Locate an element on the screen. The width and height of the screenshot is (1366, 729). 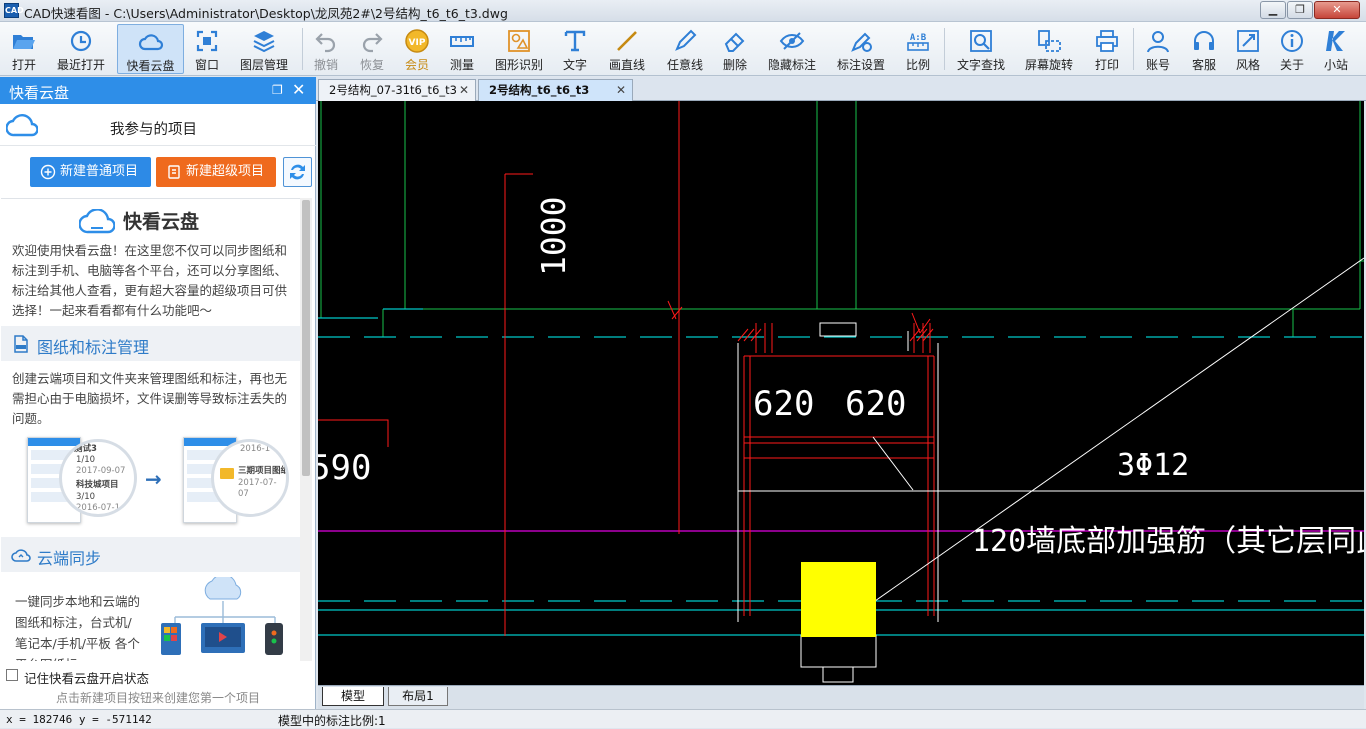
cloud-brand-icon is located at coordinates (97, 221).